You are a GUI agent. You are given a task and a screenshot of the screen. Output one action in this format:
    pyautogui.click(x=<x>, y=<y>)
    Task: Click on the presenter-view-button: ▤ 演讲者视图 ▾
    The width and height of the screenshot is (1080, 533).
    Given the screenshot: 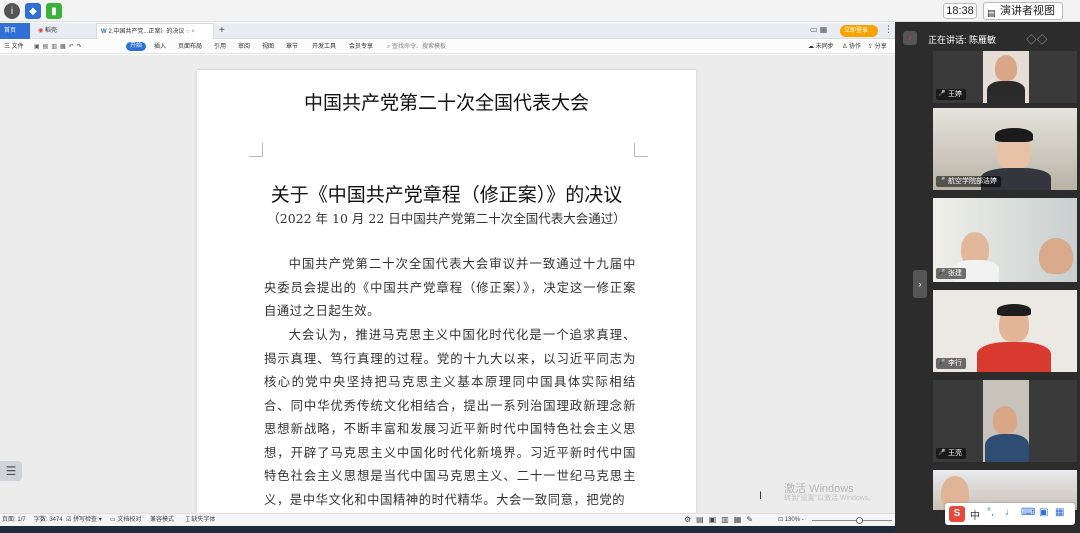 What is the action you would take?
    pyautogui.click(x=1023, y=17)
    